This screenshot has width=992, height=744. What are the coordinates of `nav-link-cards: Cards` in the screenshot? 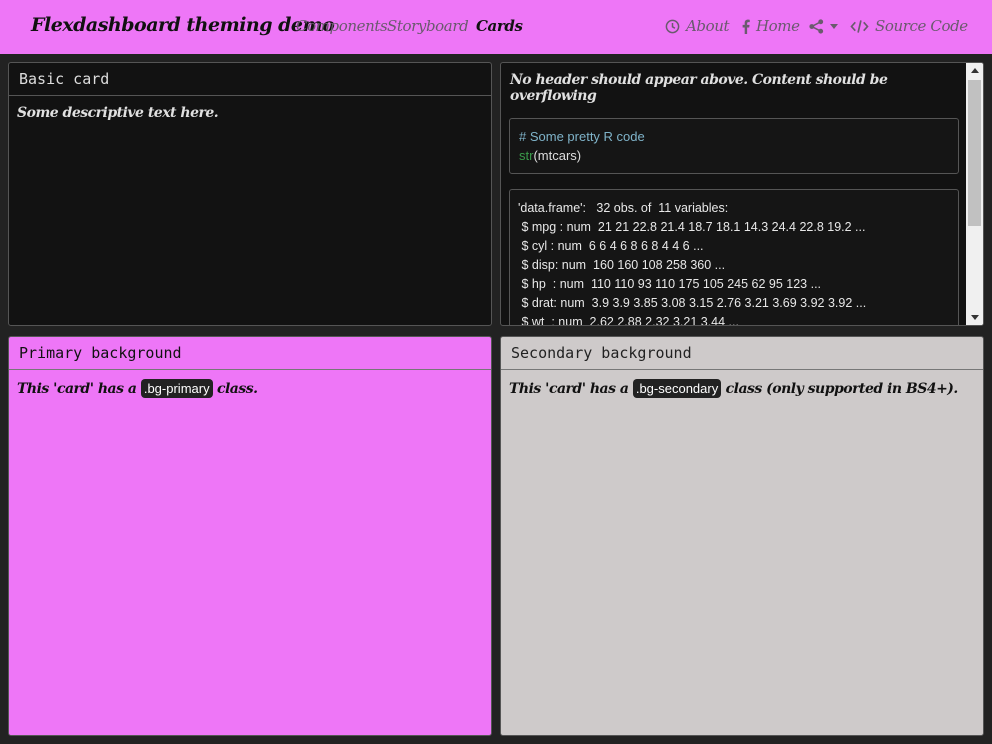 It's located at (499, 26).